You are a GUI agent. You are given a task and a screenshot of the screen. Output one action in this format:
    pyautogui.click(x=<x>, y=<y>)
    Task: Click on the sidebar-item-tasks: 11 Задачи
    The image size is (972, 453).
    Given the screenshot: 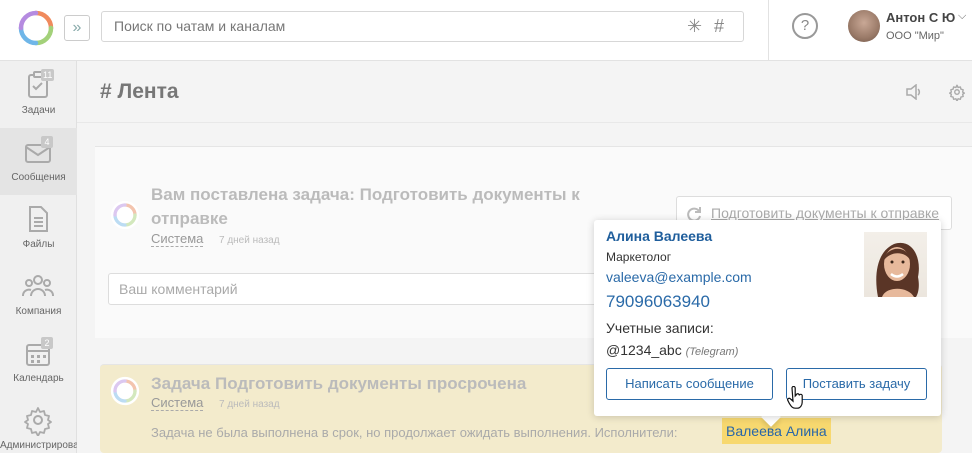 What is the action you would take?
    pyautogui.click(x=38, y=94)
    